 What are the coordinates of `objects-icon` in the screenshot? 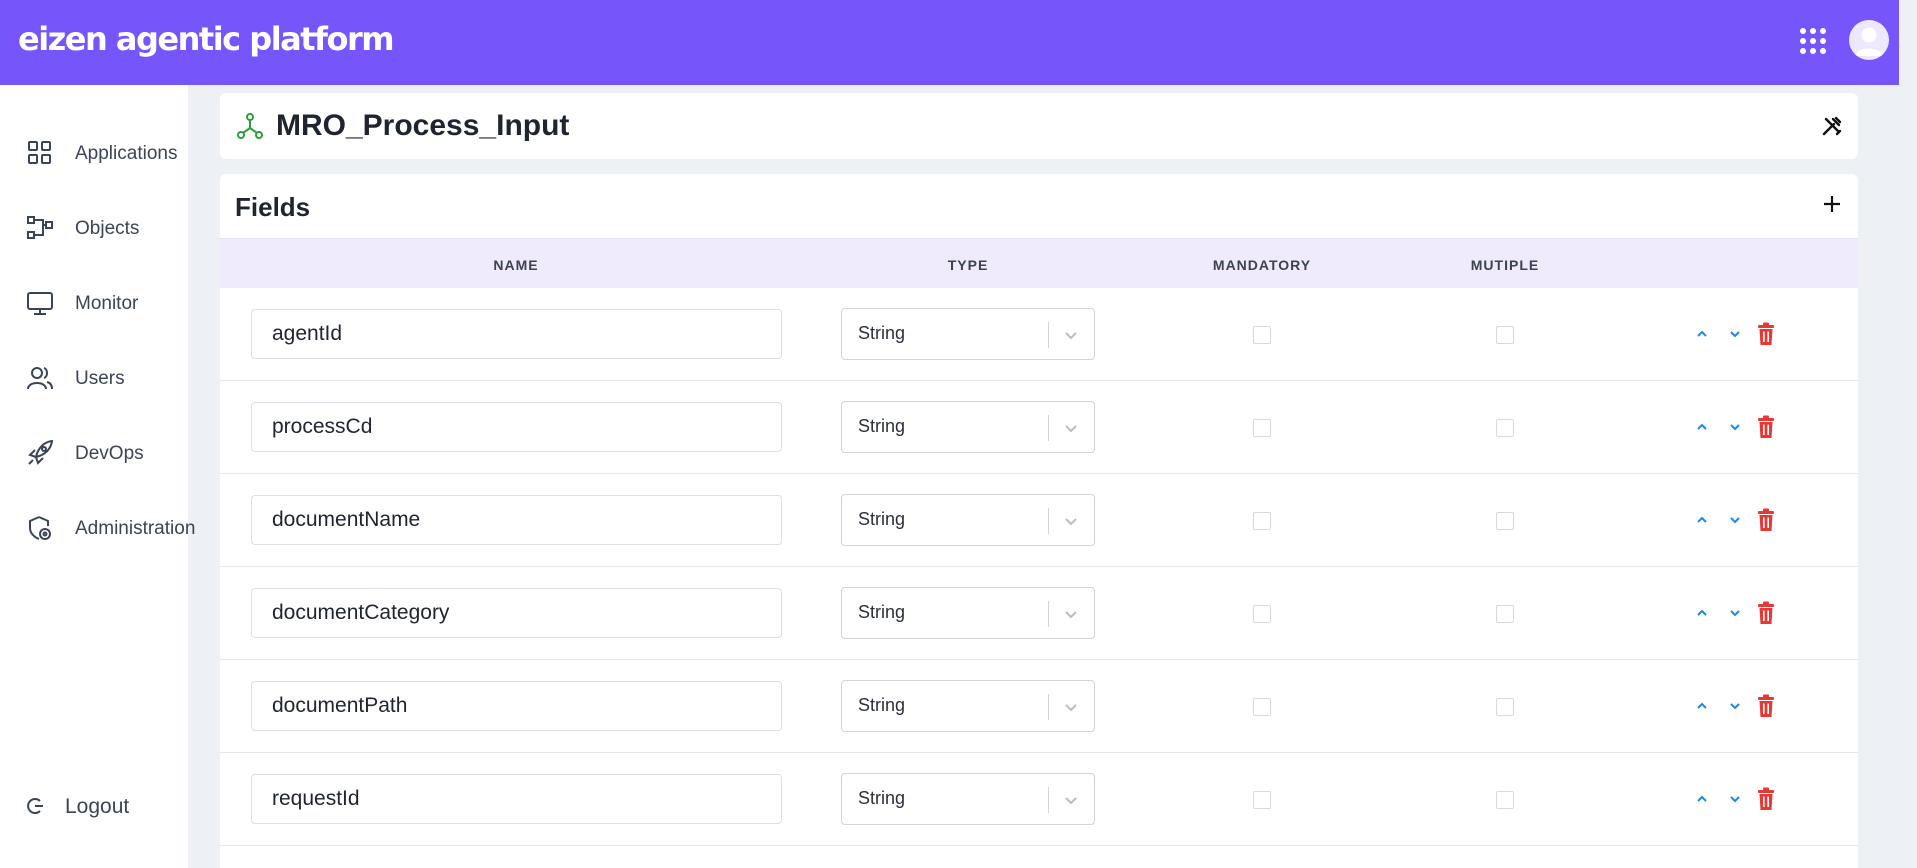 It's located at (40, 227).